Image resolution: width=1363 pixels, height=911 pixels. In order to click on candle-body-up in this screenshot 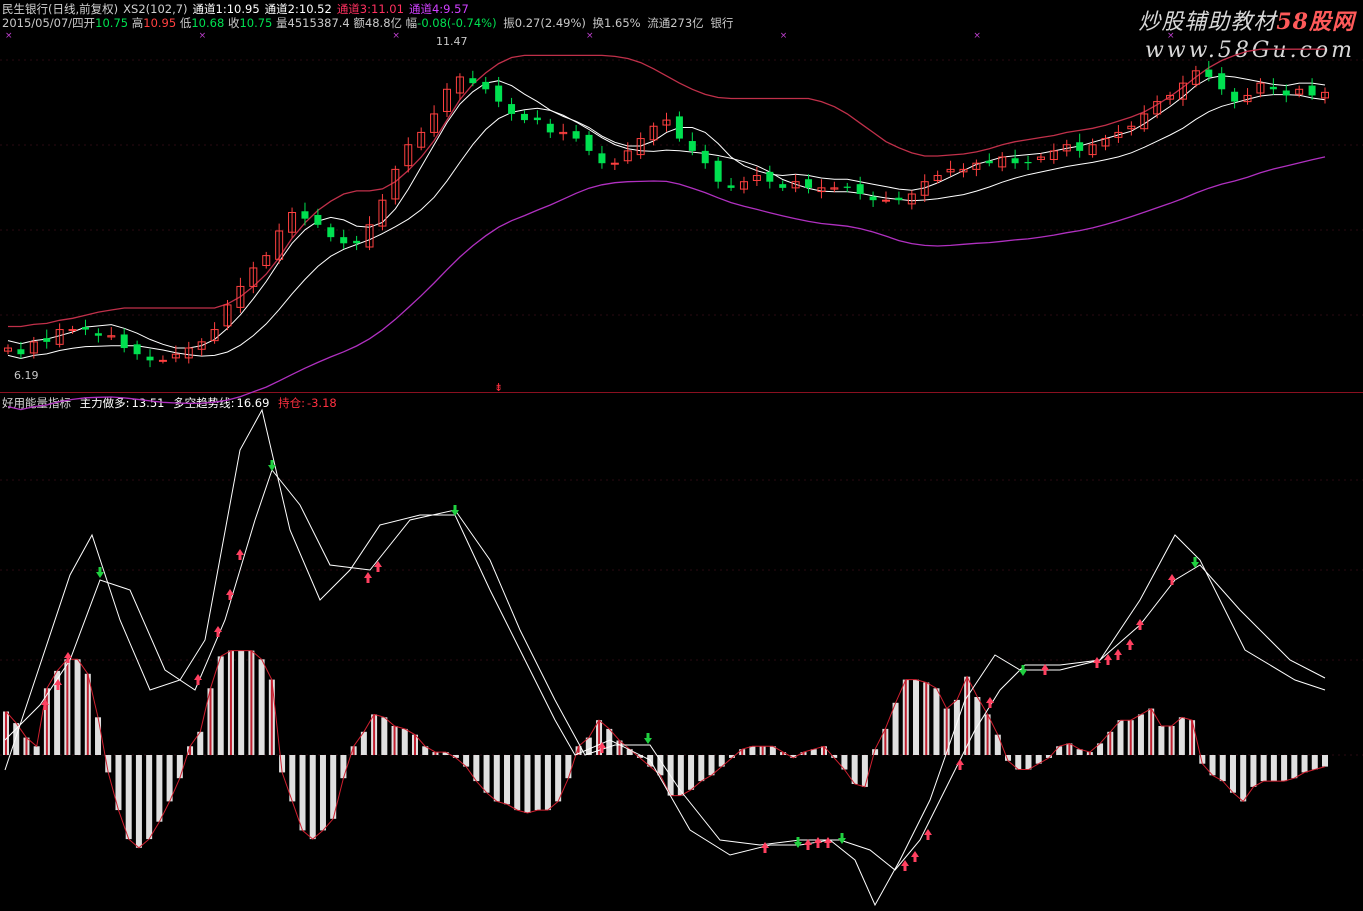, I will do `click(162, 360)`.